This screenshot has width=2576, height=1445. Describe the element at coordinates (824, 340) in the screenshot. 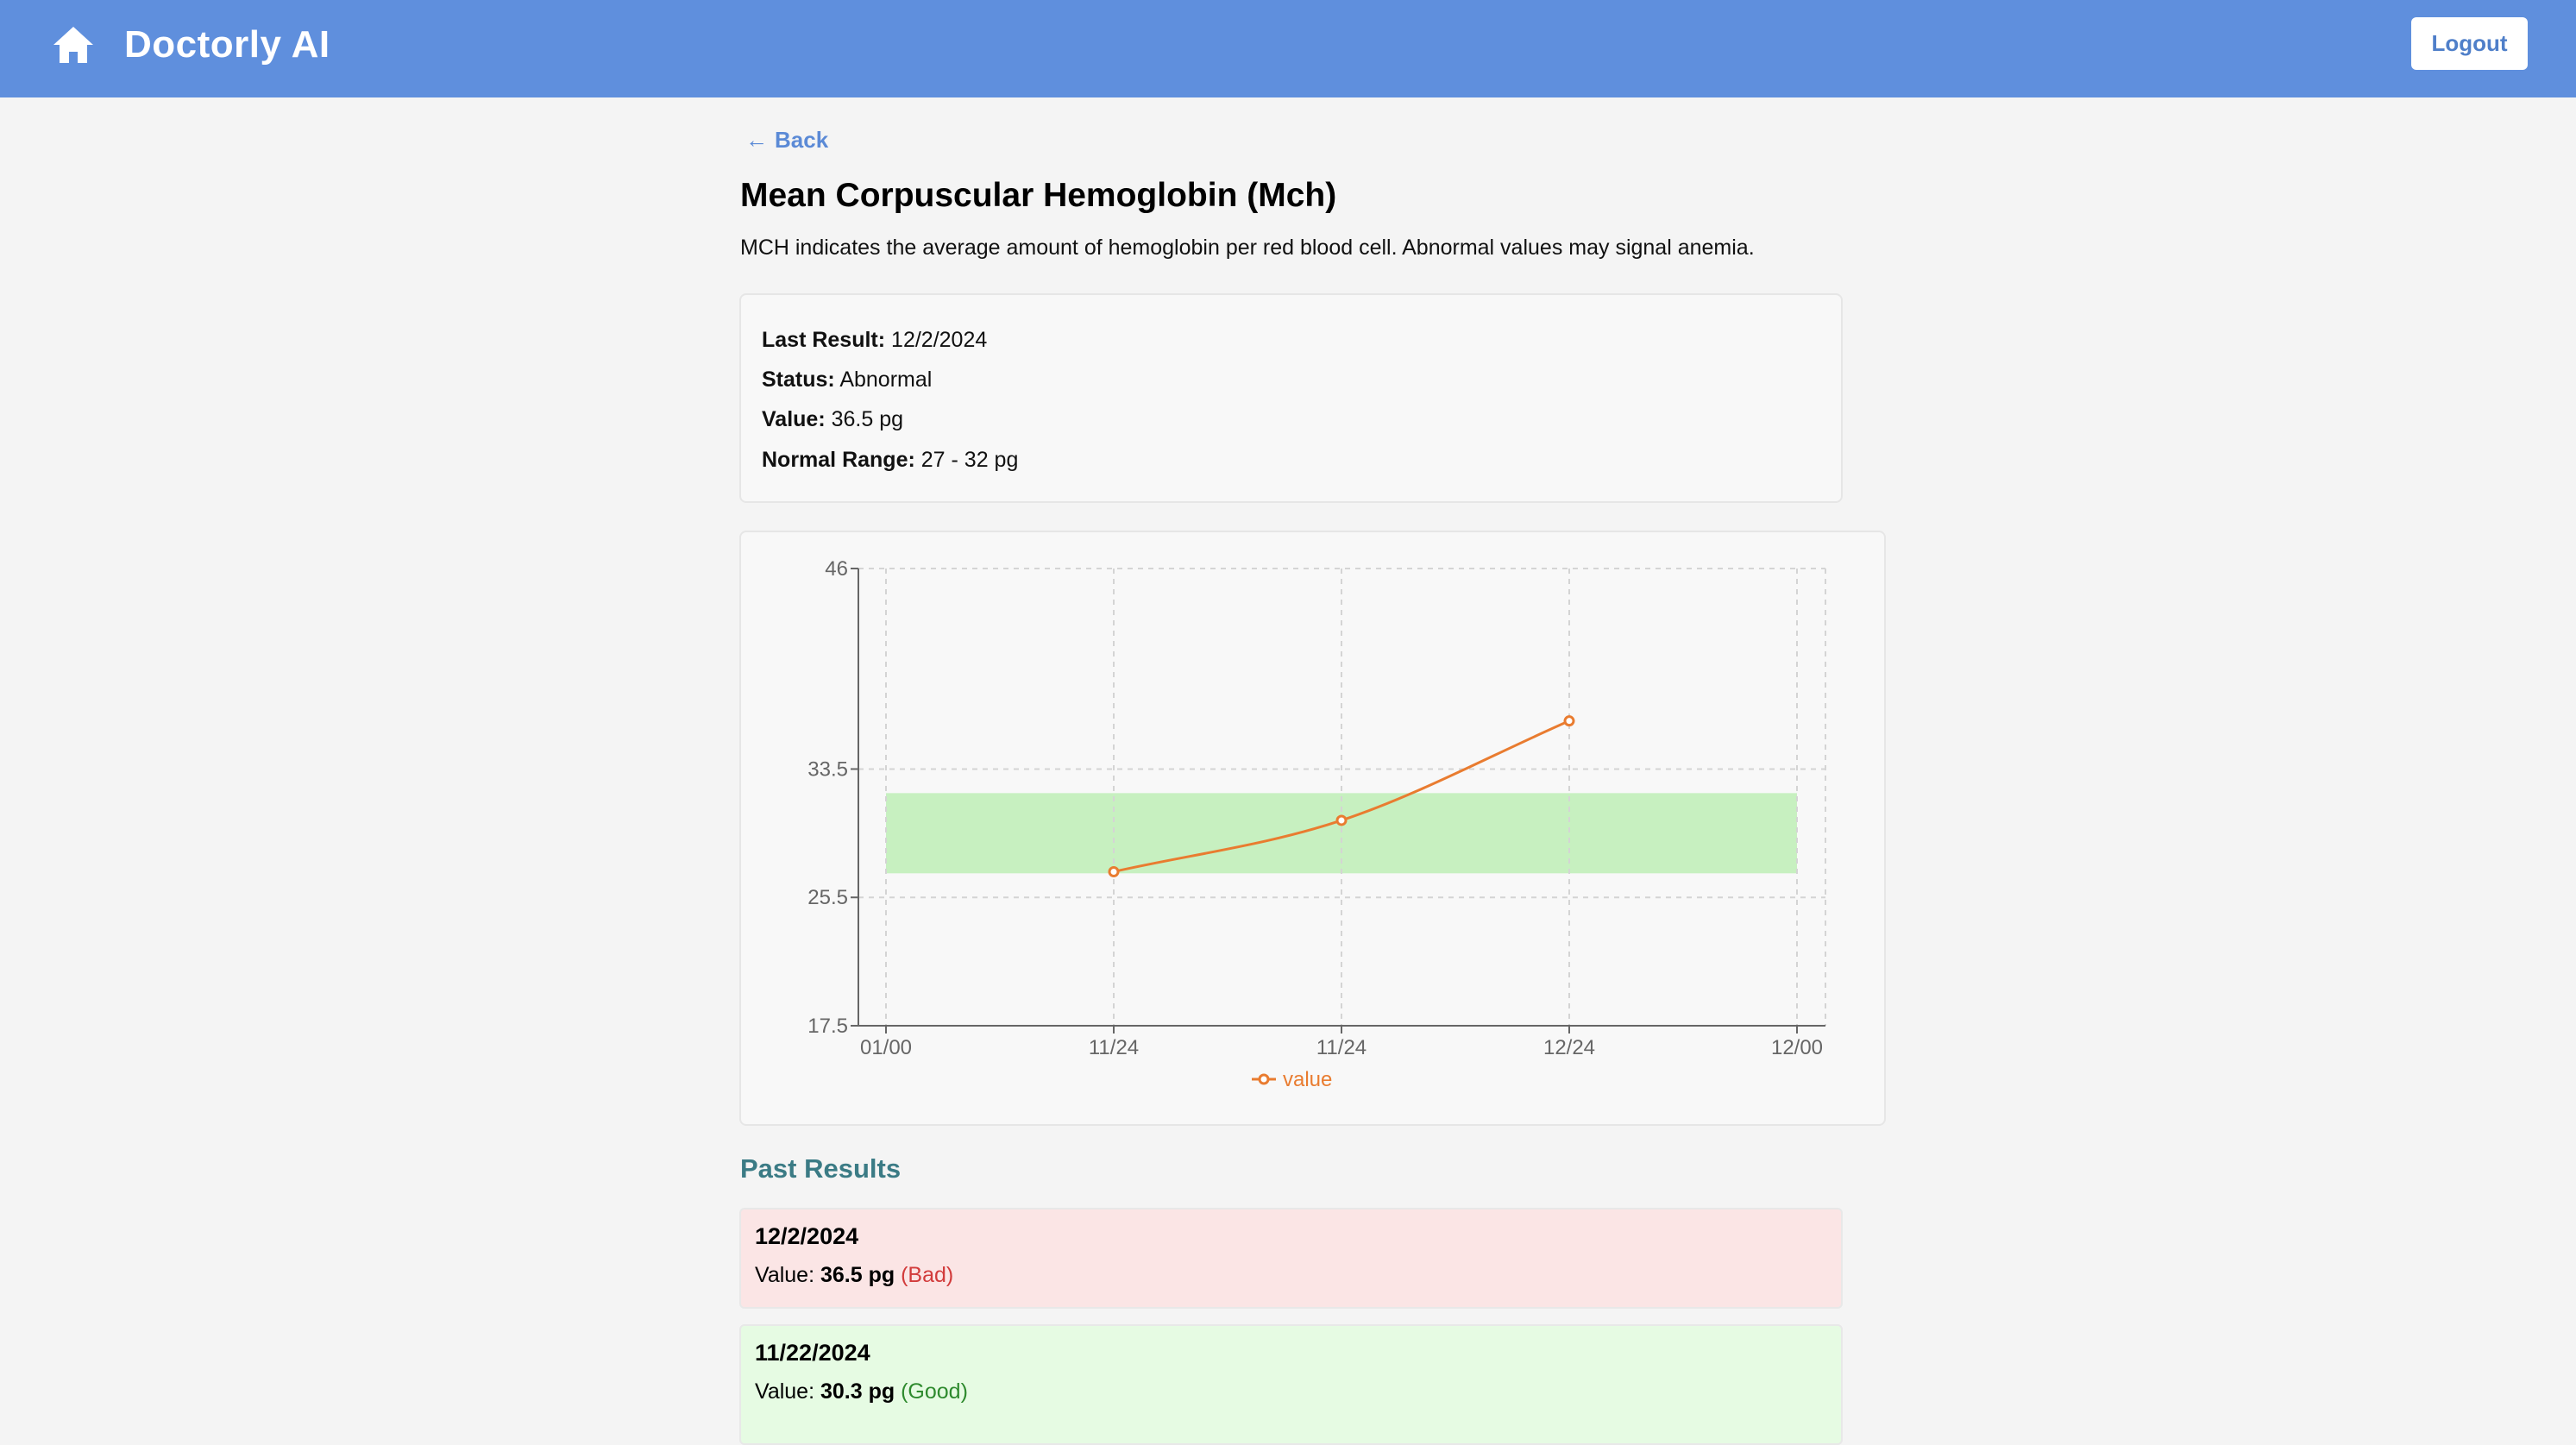

I see `last-result-label: Last Result:` at that location.